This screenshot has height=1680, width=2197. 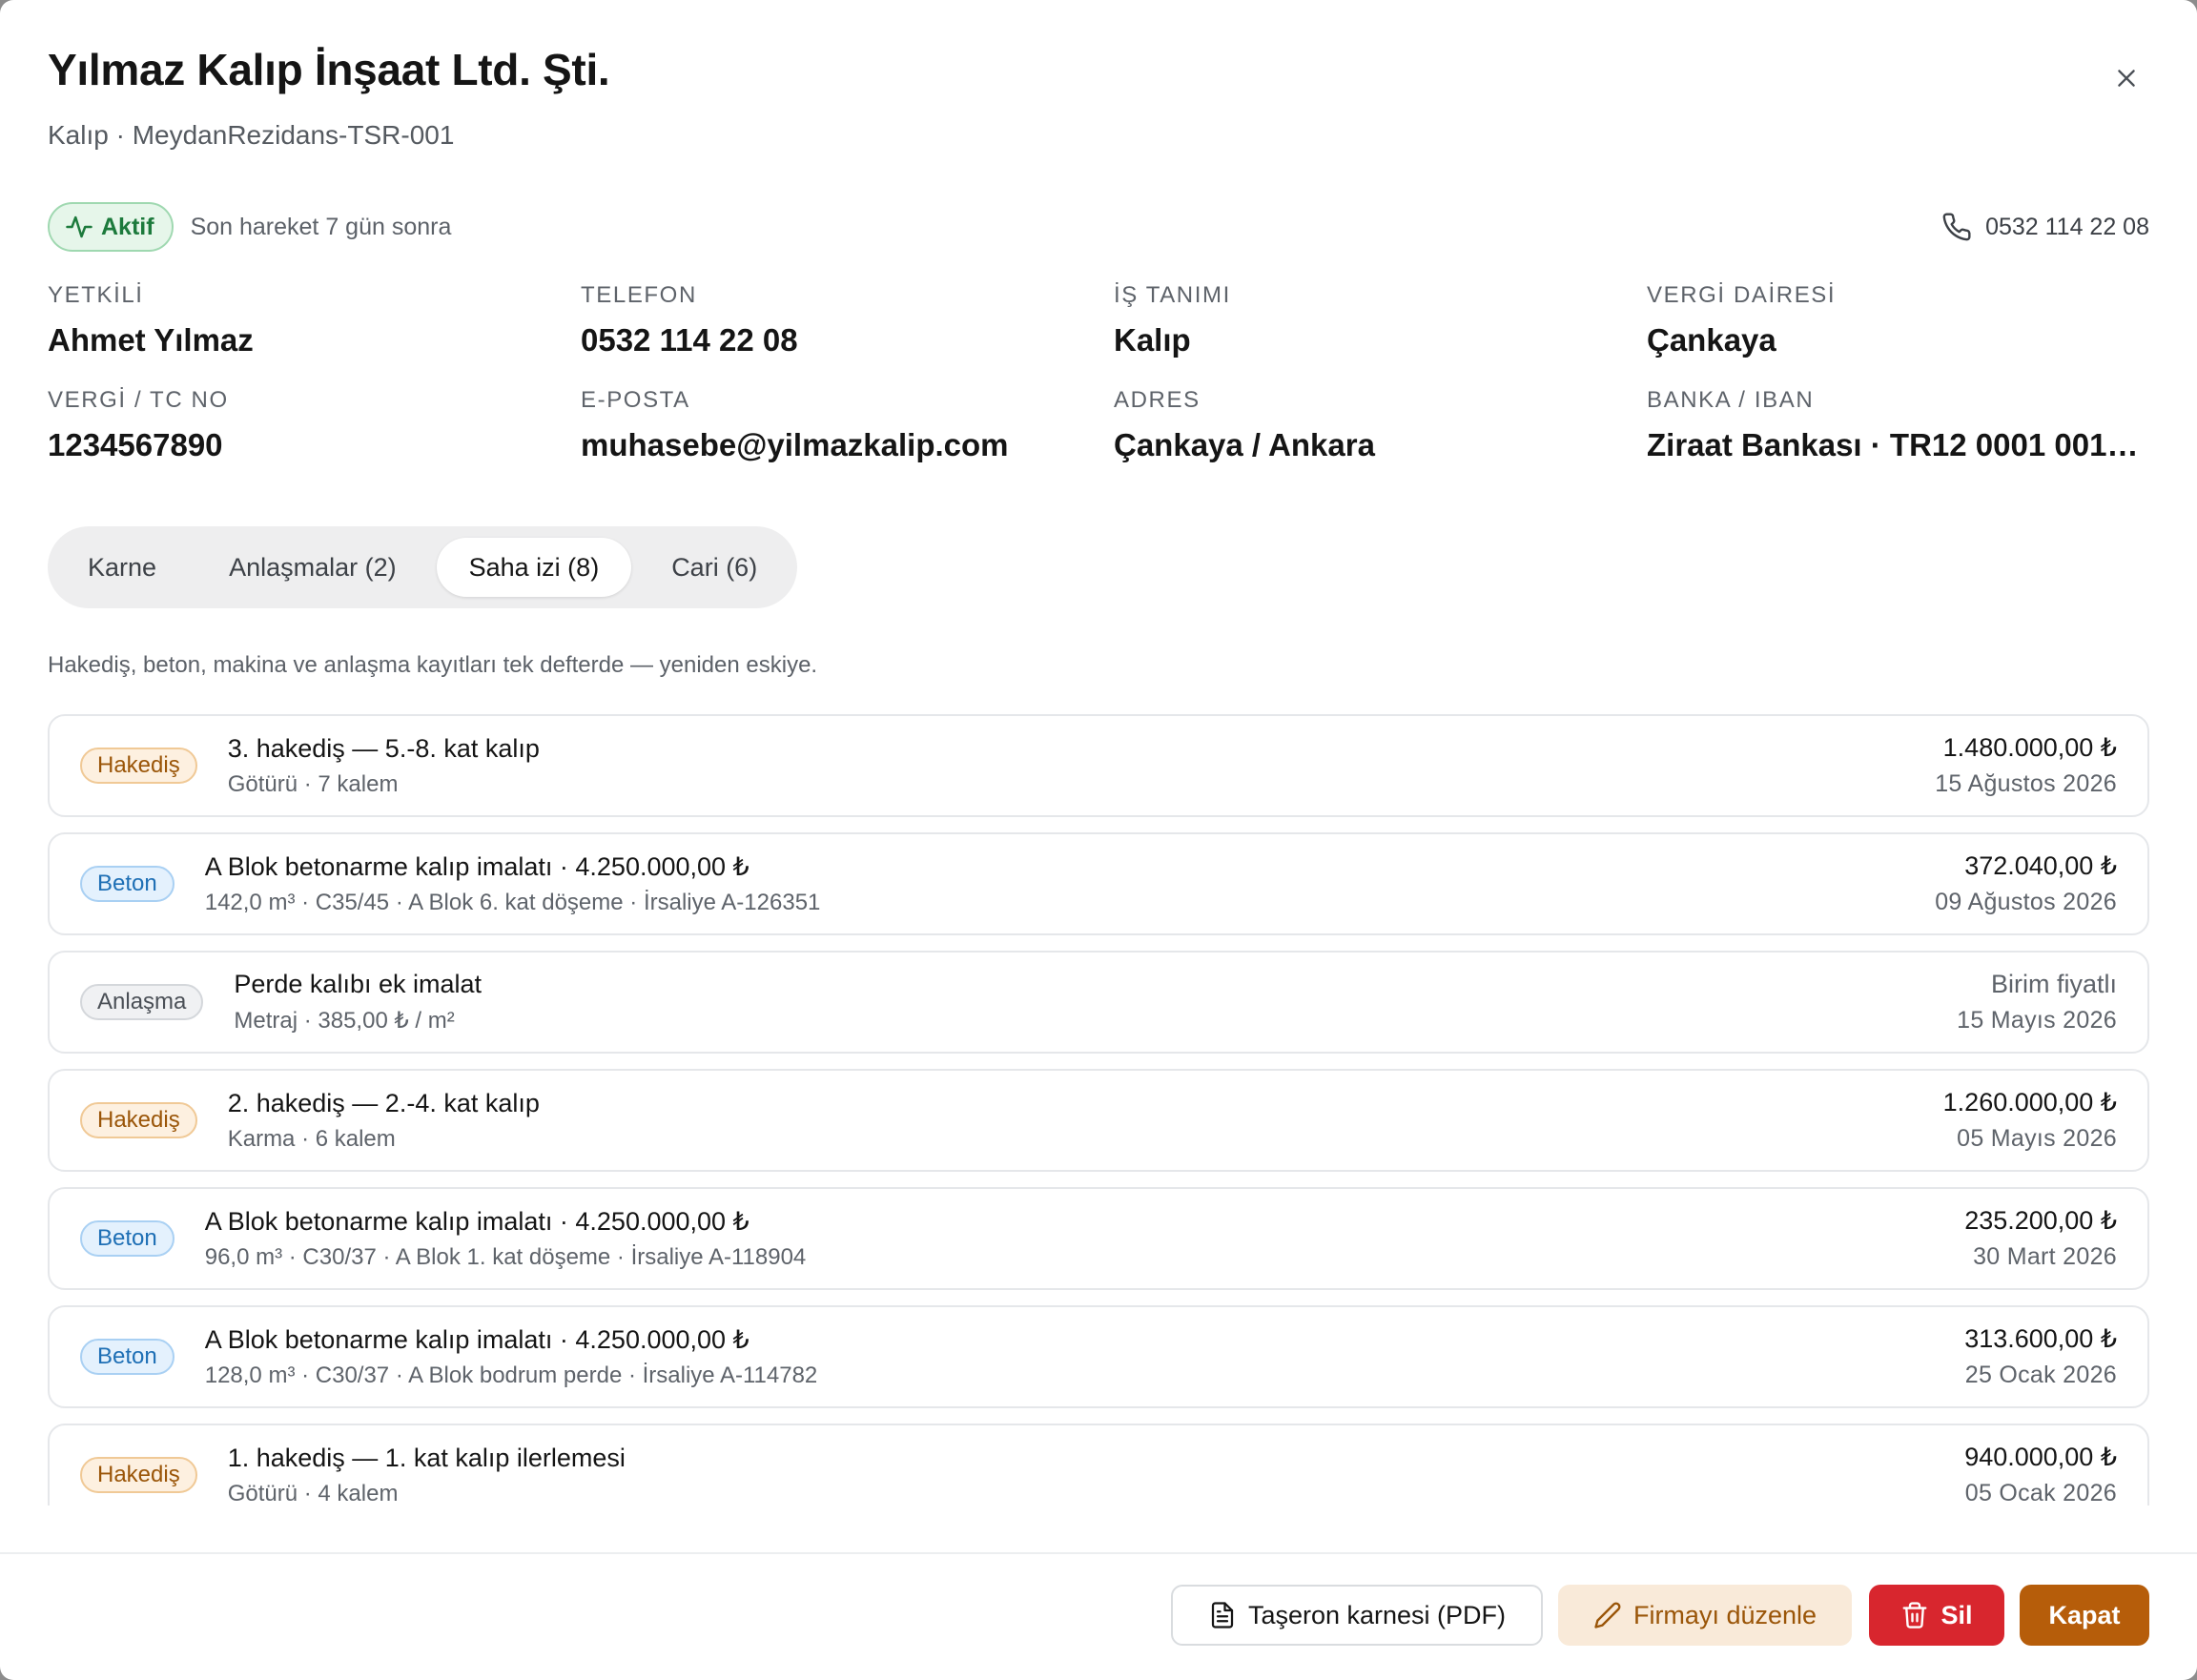 What do you see at coordinates (1244, 445) in the screenshot?
I see `info-value: Çankaya / Ankara` at bounding box center [1244, 445].